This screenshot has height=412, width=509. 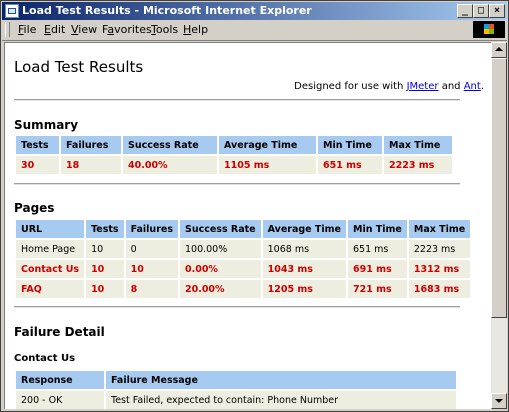 What do you see at coordinates (59, 332) in the screenshot?
I see `failure-detail-heading: Failure Detail` at bounding box center [59, 332].